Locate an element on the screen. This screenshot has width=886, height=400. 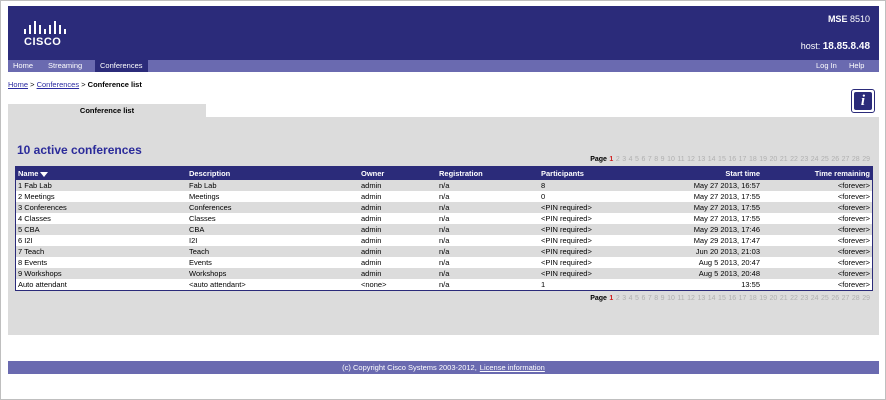
cell-name: 3 Conferences is located at coordinates (42, 207).